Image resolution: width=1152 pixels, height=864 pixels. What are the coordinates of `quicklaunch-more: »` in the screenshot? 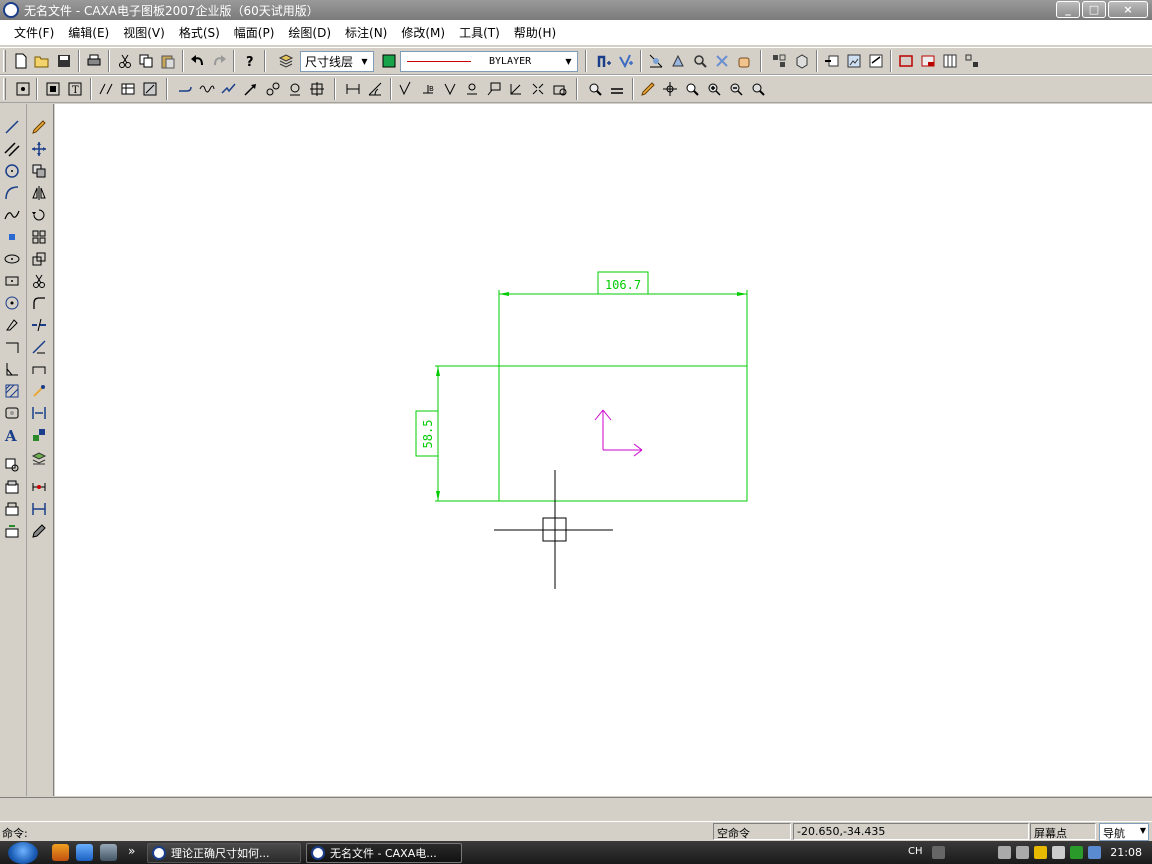 It's located at (131, 851).